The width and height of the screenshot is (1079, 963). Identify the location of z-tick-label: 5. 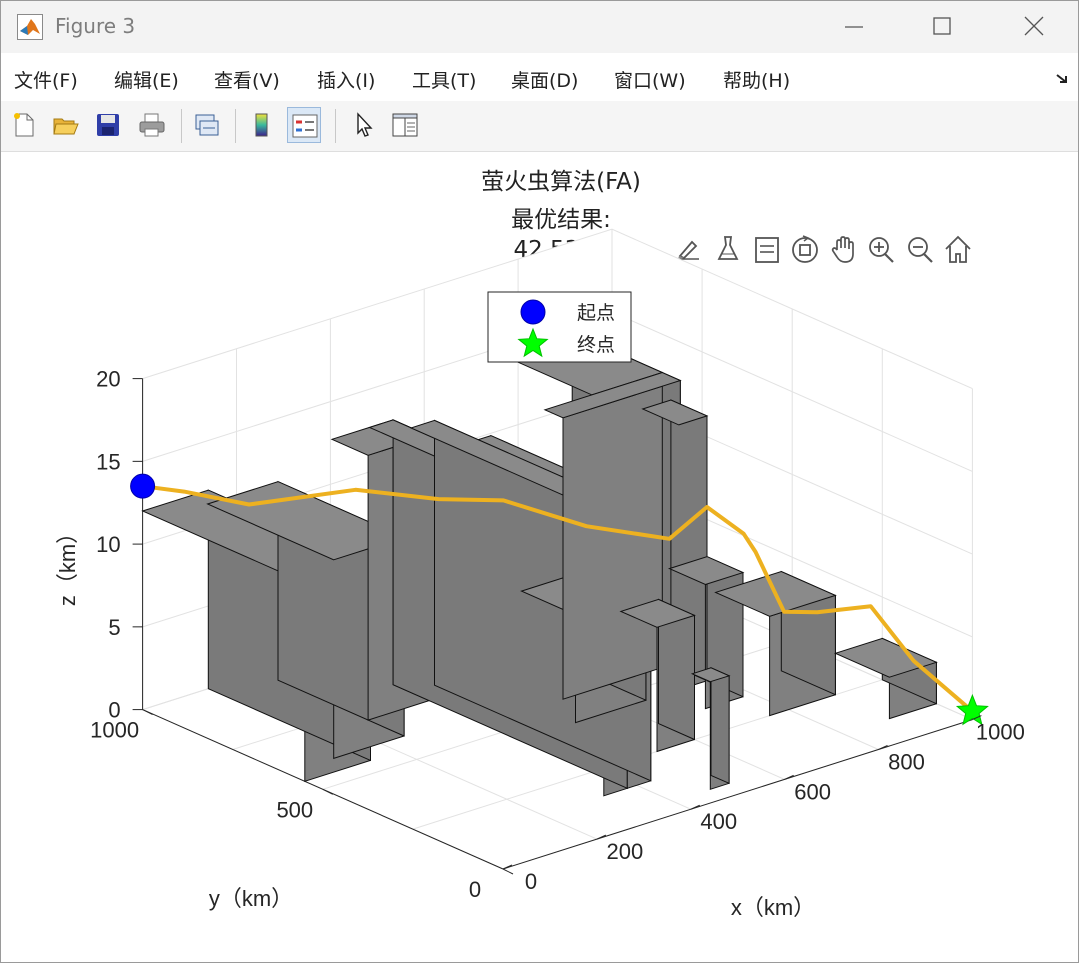
(114, 627).